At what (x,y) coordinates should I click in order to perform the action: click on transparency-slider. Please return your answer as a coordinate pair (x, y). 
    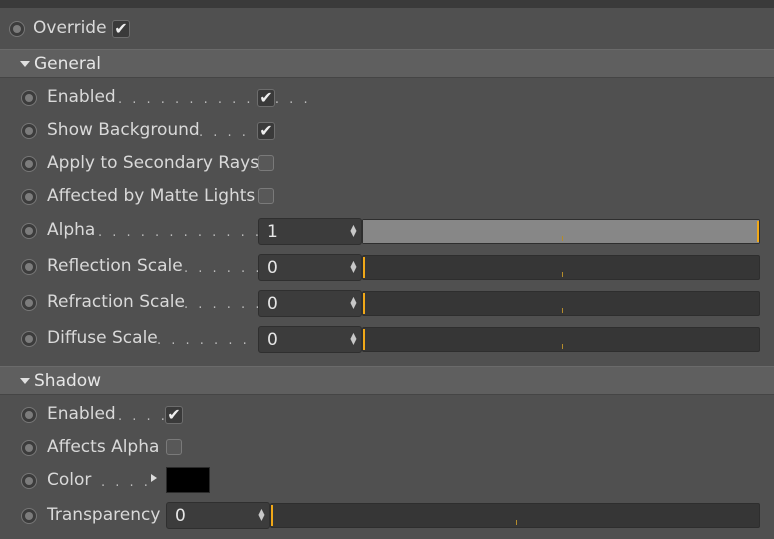
    Looking at the image, I should click on (515, 515).